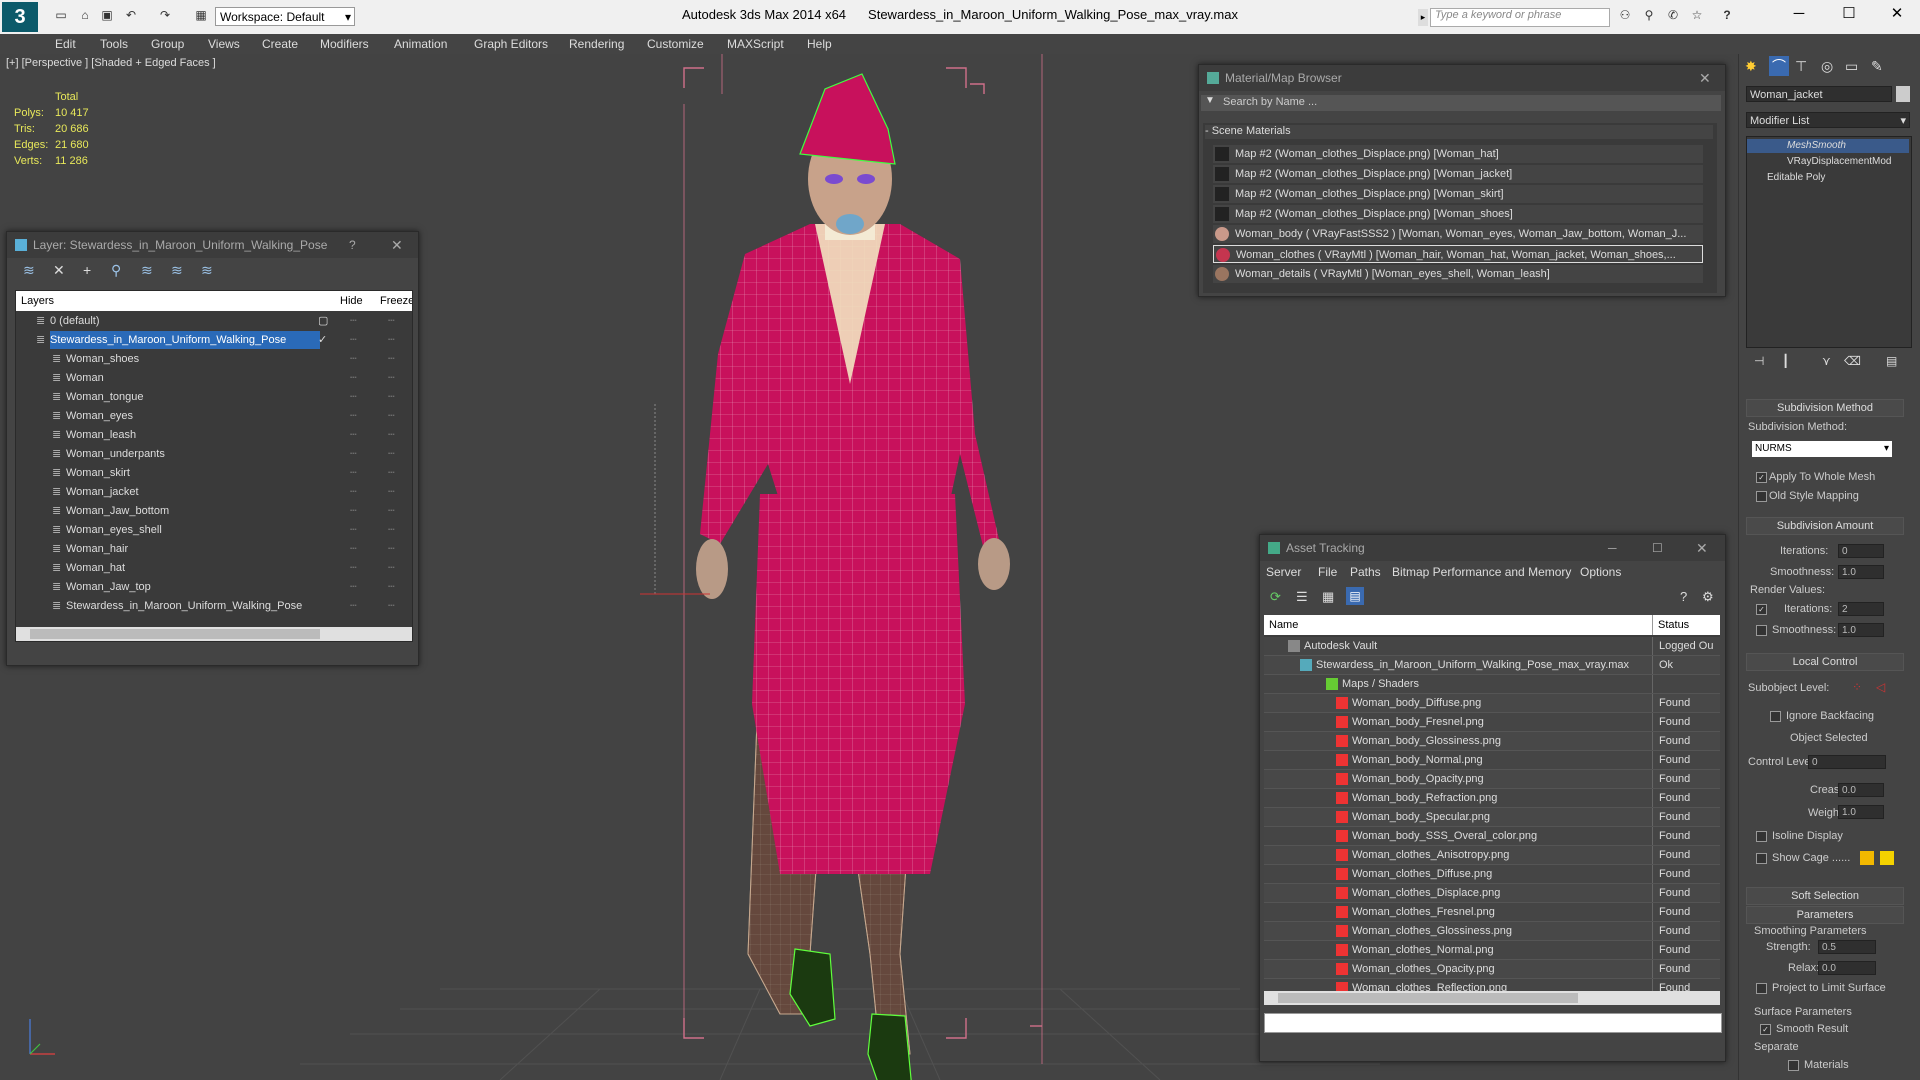 The image size is (1920, 1080). What do you see at coordinates (1492, 874) in the screenshot?
I see `asset-row: Woman_clothes_Diffuse.png Found` at bounding box center [1492, 874].